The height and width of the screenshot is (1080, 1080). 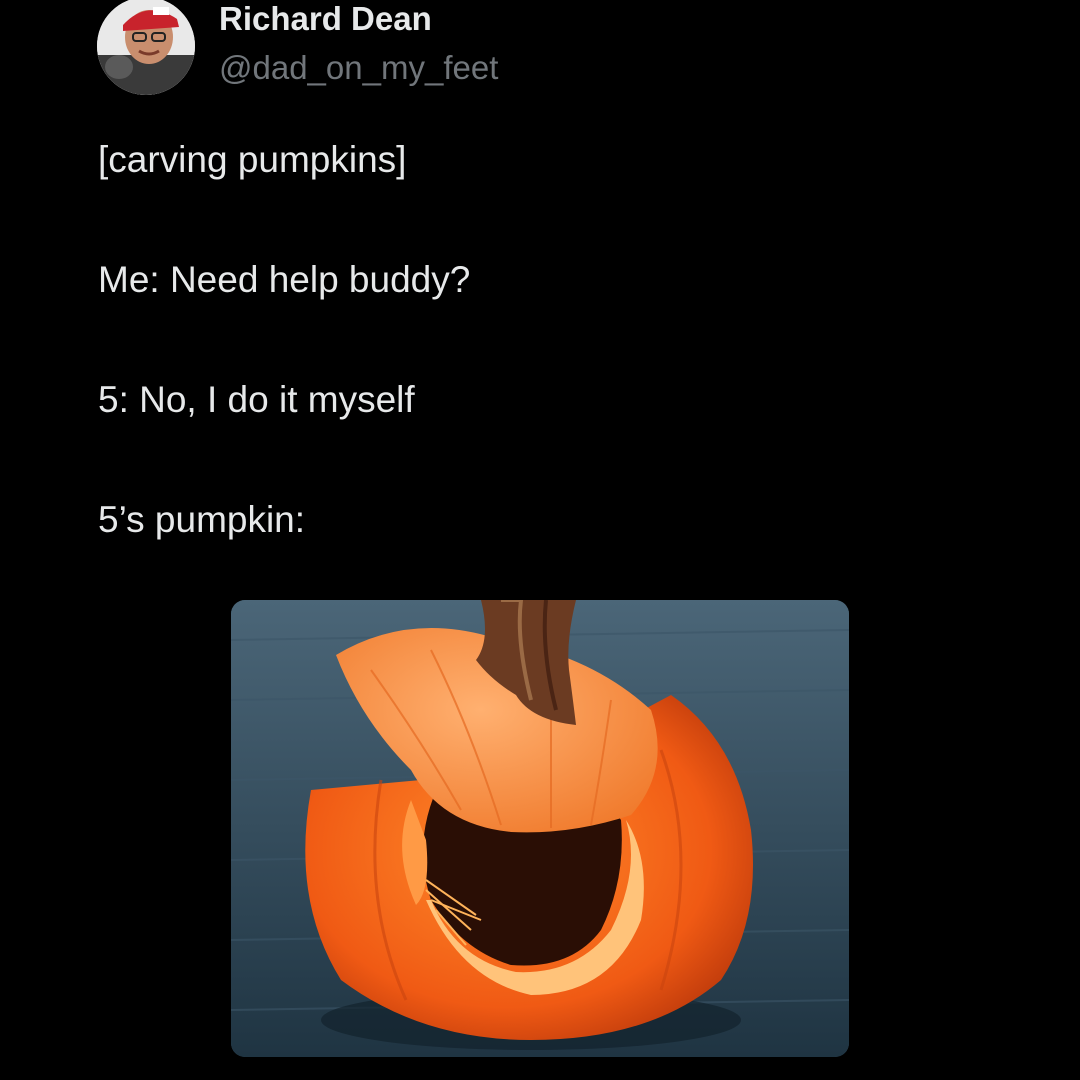 What do you see at coordinates (358, 68) in the screenshot?
I see `author-handle: @dad_on_my_feet` at bounding box center [358, 68].